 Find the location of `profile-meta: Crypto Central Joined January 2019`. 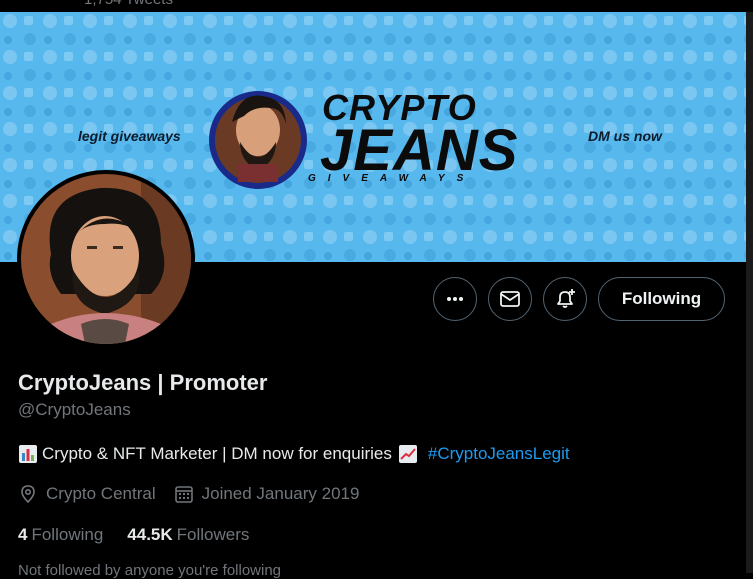

profile-meta: Crypto Central Joined January 2019 is located at coordinates (197, 494).